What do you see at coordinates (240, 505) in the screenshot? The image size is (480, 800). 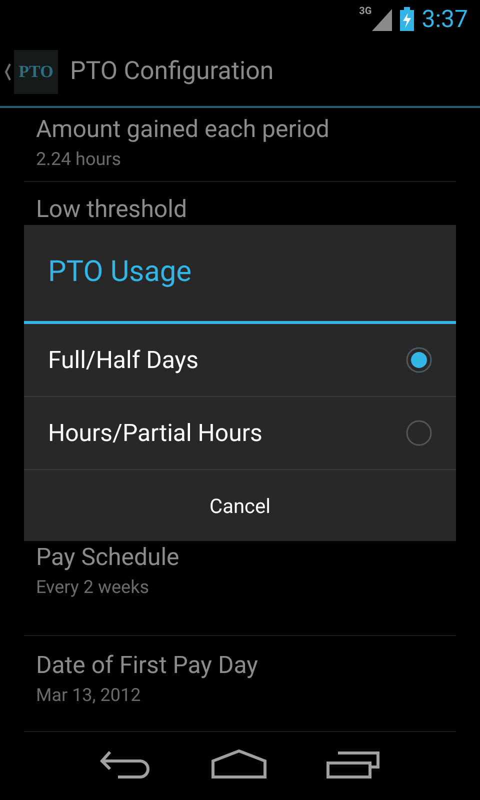 I see `cancel-button: Cancel` at bounding box center [240, 505].